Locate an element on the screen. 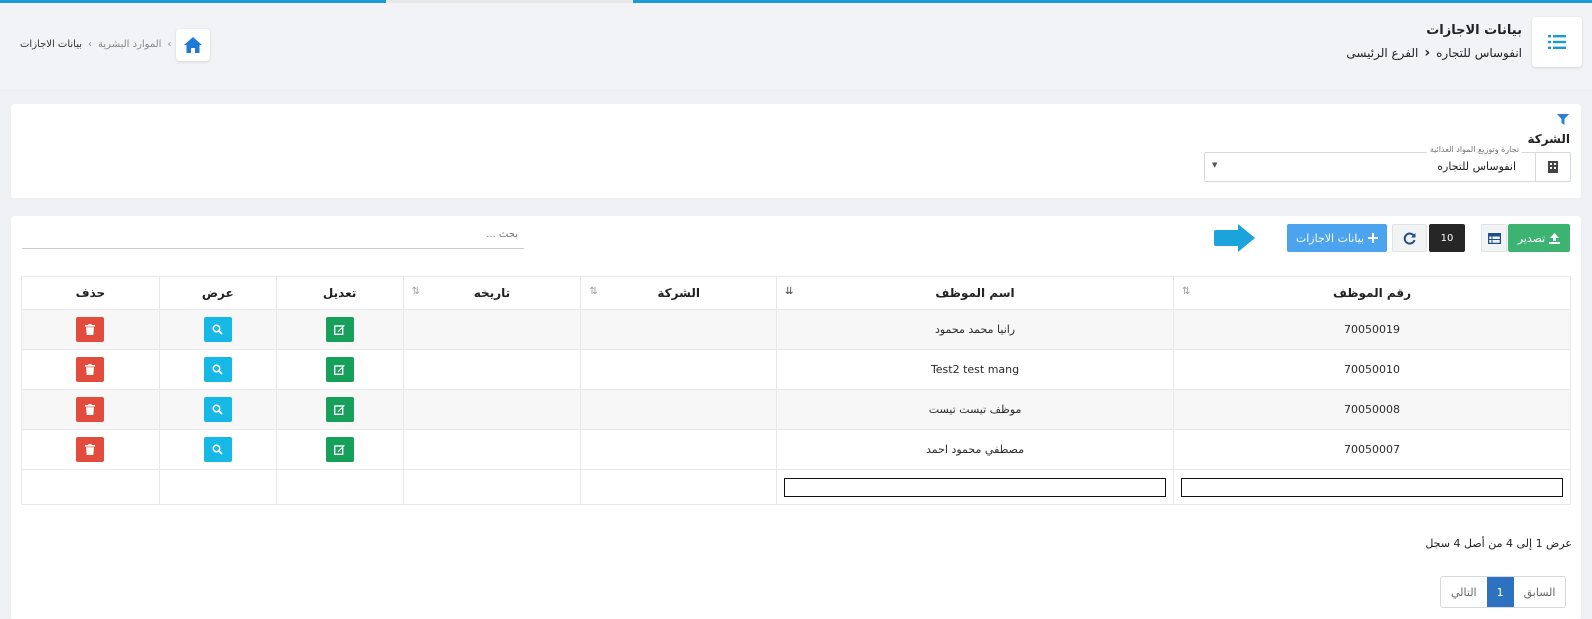 This screenshot has height=619, width=1592. home-icon is located at coordinates (193, 45).